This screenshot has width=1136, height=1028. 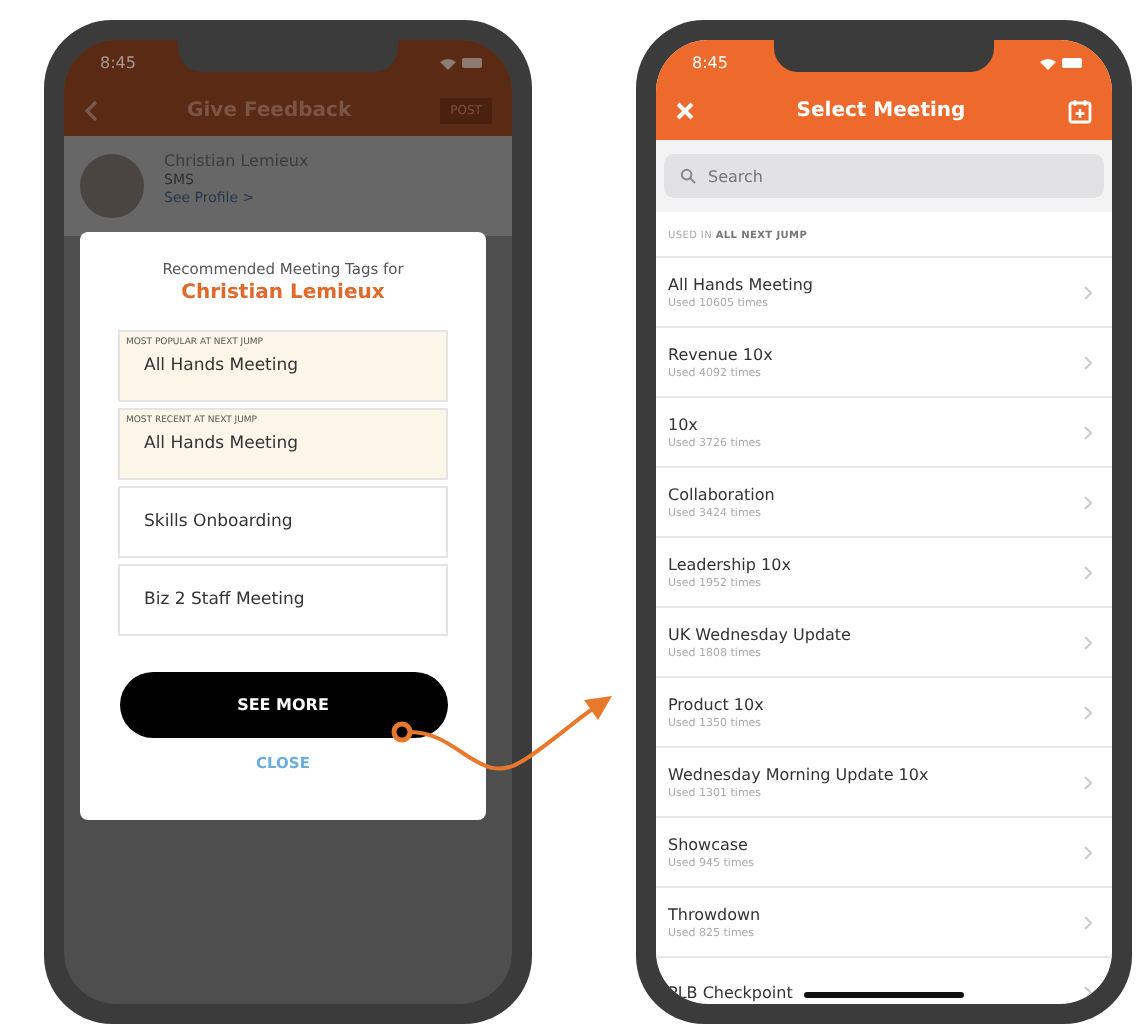 I want to click on see-more-button: SEE MORE, so click(x=283, y=705).